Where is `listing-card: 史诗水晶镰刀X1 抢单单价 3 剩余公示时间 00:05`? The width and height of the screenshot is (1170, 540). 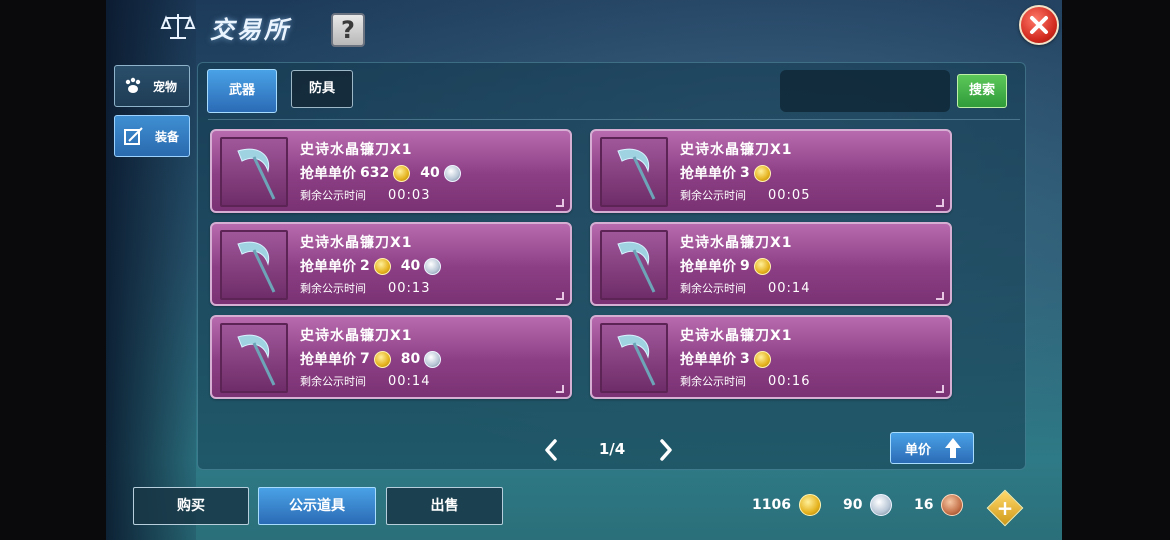
listing-card: 史诗水晶镰刀X1 抢单单价 3 剩余公示时间 00:05 is located at coordinates (771, 171).